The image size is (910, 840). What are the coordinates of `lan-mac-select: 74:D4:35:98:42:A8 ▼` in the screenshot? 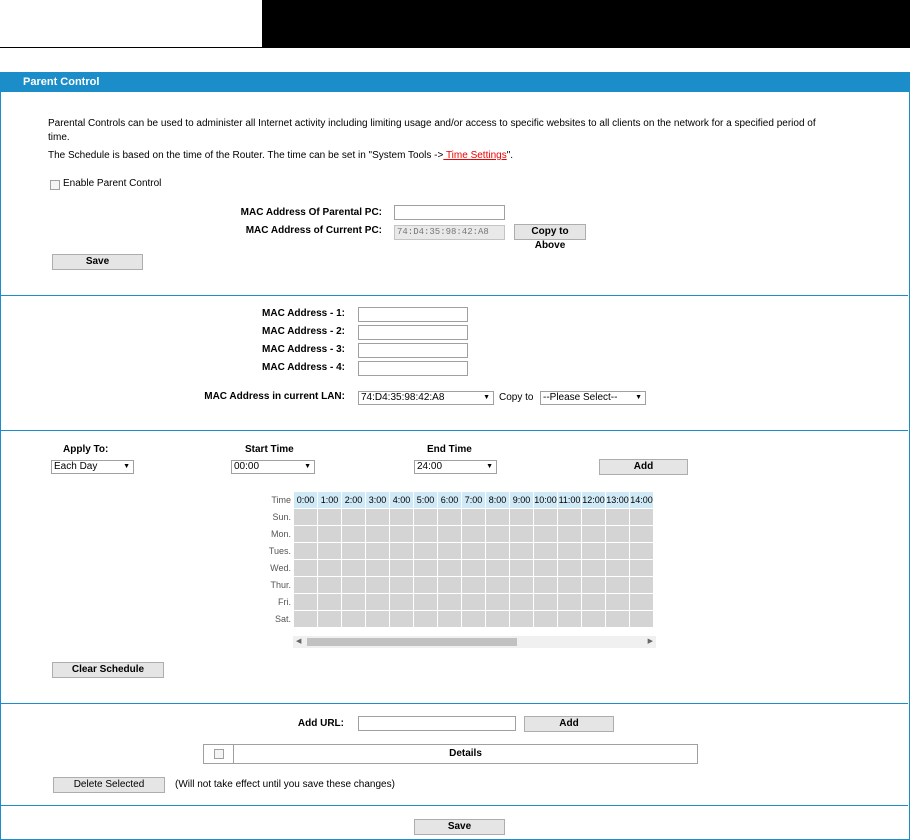 It's located at (426, 398).